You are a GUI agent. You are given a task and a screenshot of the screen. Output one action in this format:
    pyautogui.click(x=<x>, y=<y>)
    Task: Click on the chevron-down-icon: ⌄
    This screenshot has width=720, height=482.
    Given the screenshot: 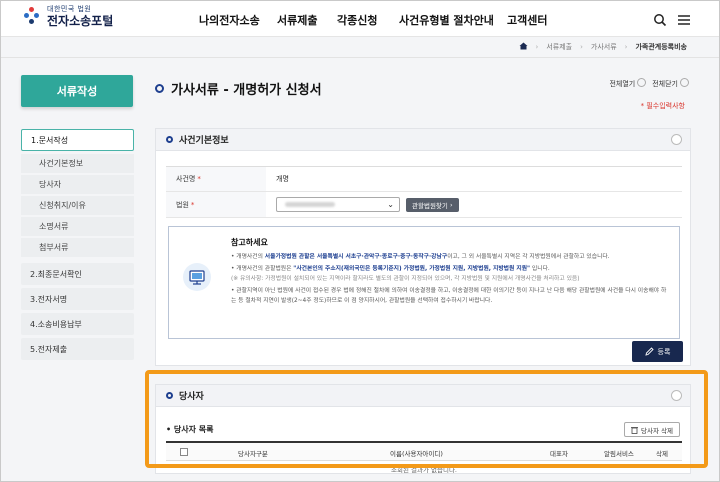 What is the action you would take?
    pyautogui.click(x=390, y=204)
    